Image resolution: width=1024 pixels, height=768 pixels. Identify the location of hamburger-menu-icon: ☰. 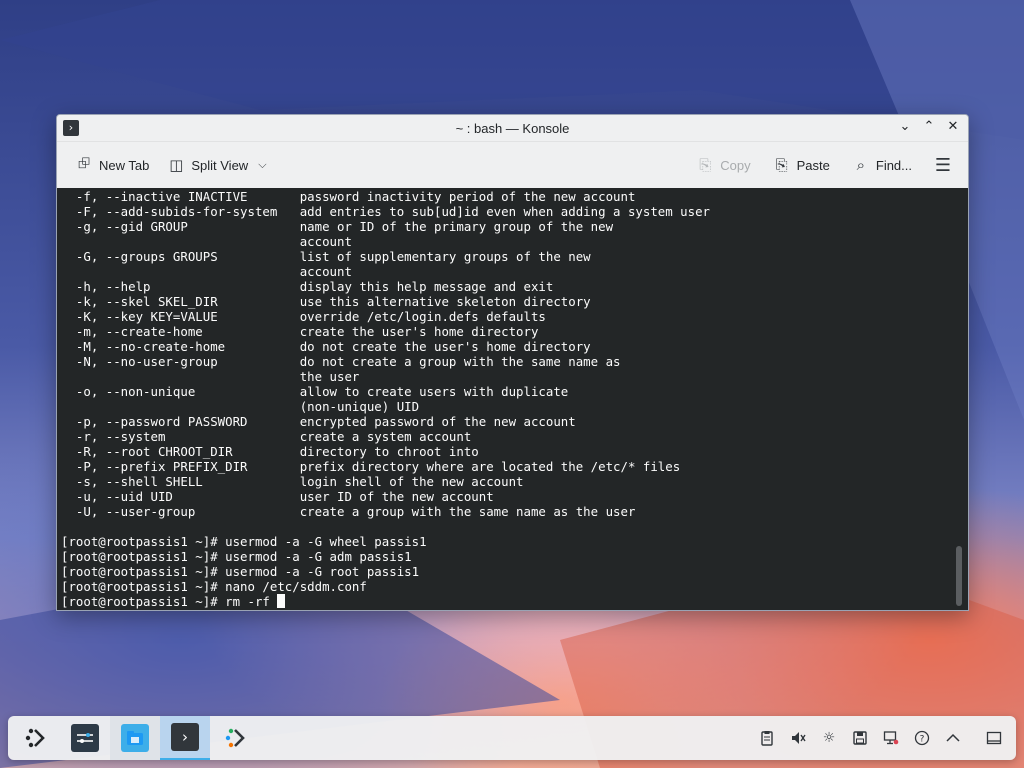
(943, 165).